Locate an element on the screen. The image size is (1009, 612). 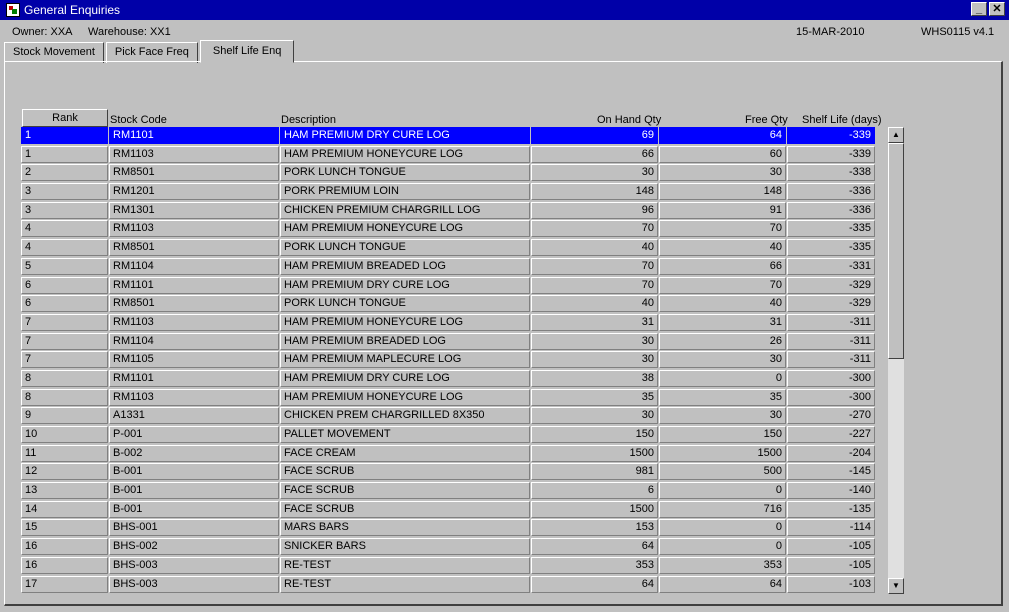
rank-cell: 2 is located at coordinates (64, 173).